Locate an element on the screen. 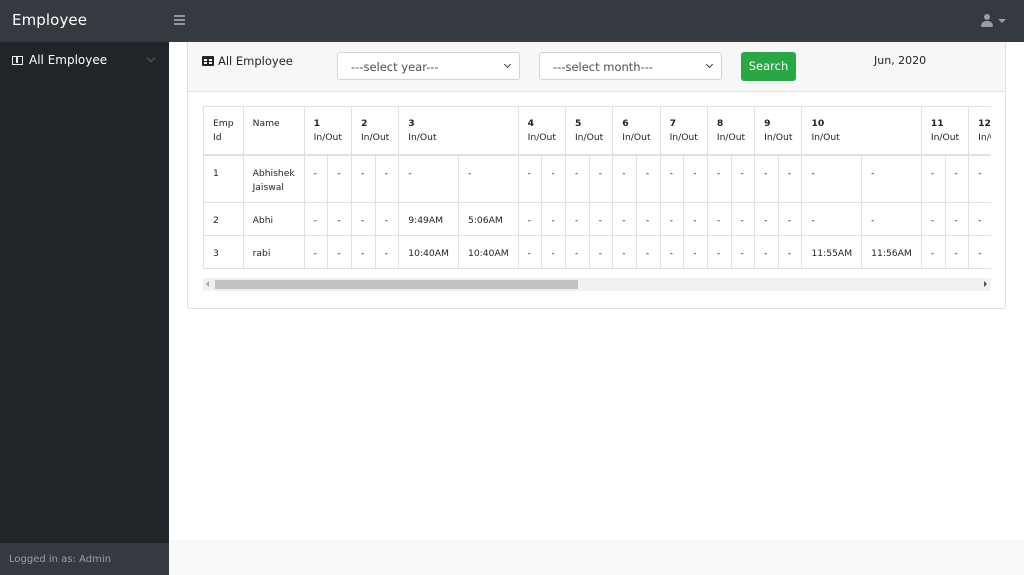  header-day: 2 In/Out is located at coordinates (375, 131).